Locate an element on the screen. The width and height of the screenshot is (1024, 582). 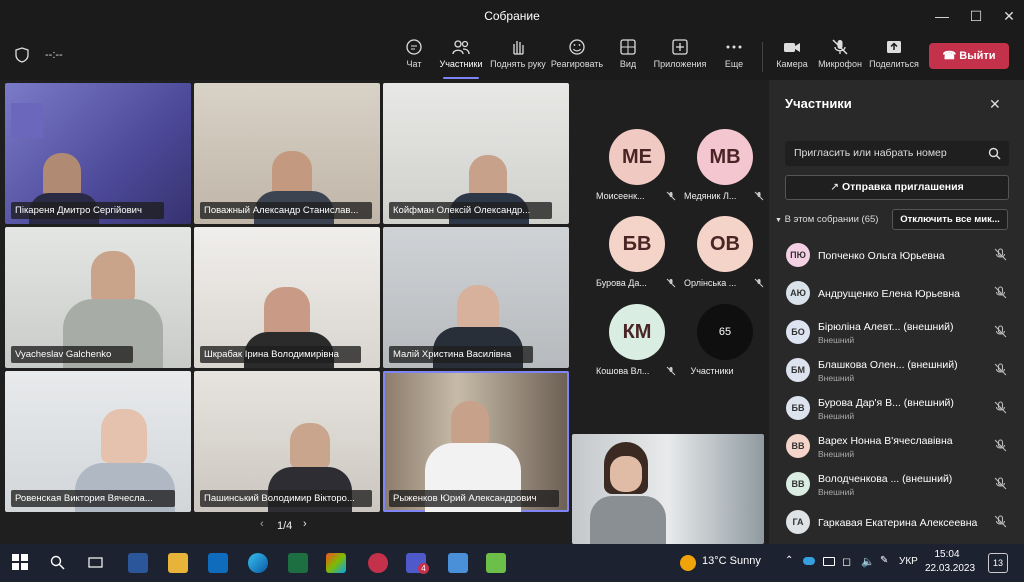
invite-input: Пригласить или набрать номер is located at coordinates (897, 153).